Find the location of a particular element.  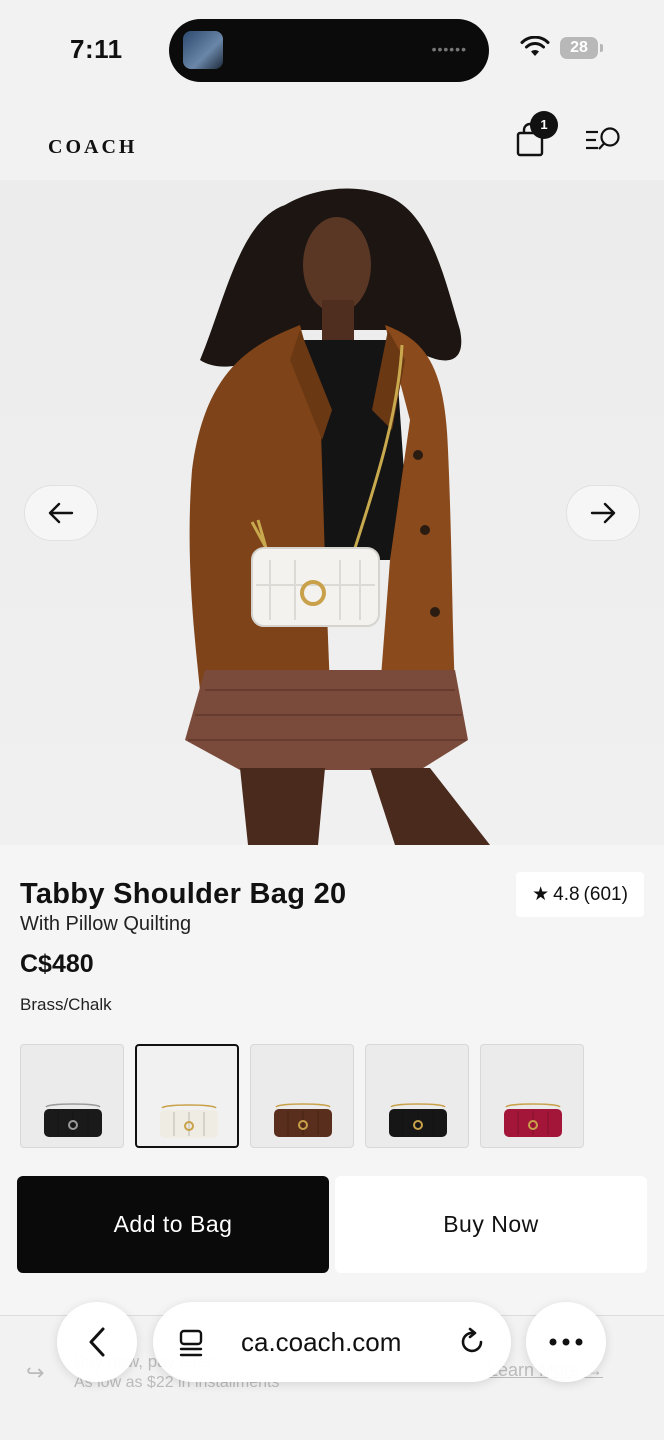

arrow-right-icon is located at coordinates (603, 513).